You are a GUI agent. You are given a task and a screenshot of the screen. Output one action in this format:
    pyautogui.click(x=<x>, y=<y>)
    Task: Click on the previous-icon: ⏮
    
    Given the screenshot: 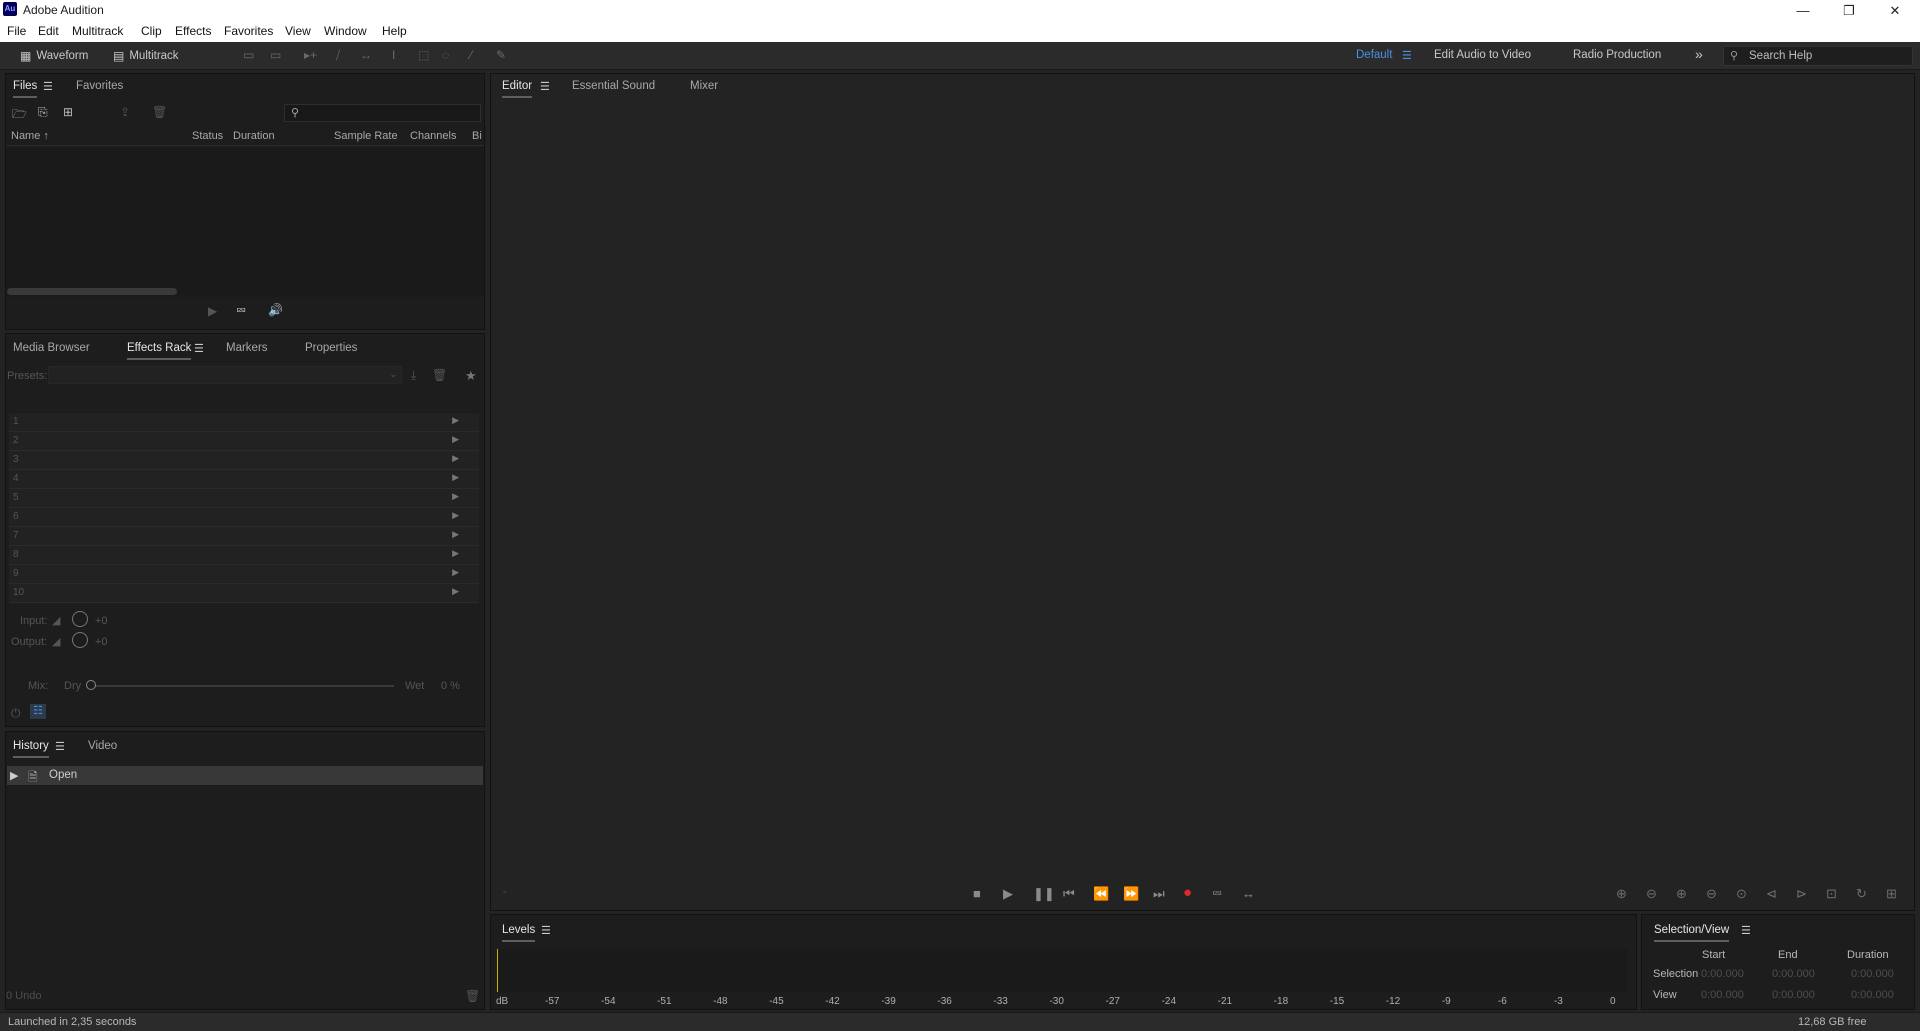 What is the action you would take?
    pyautogui.click(x=1069, y=894)
    